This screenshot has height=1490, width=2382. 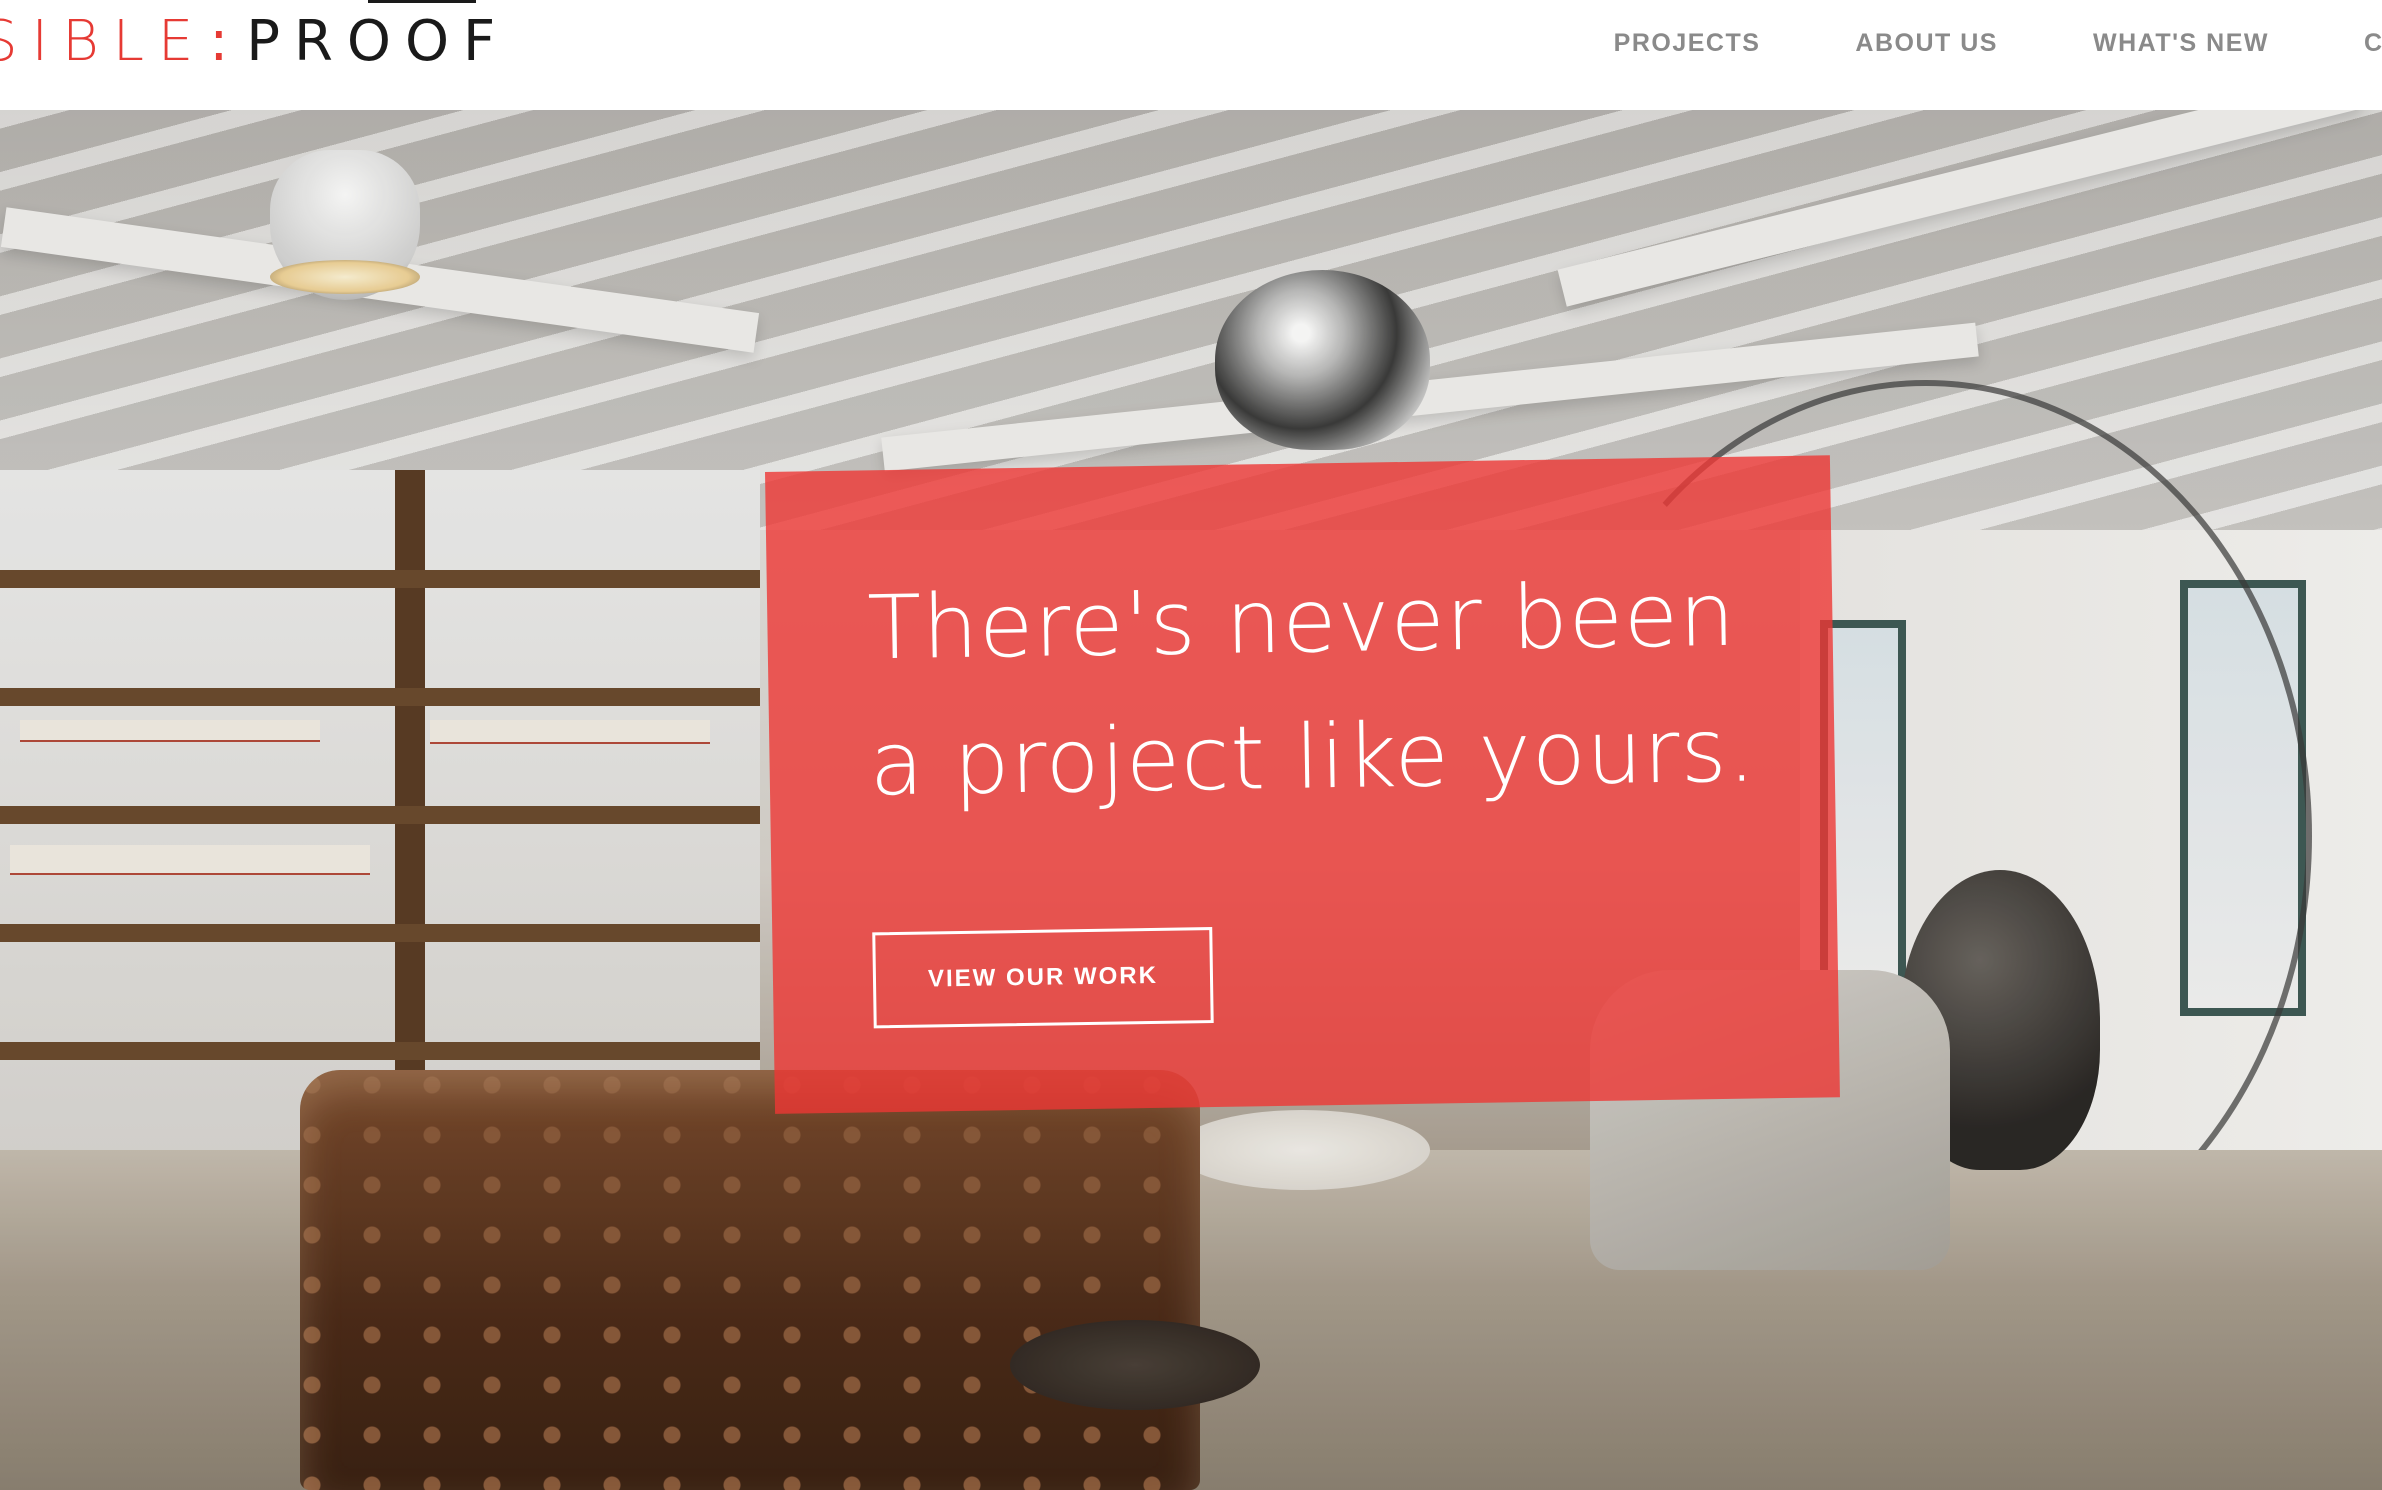 I want to click on logo-text-dark: PROOF, so click(x=378, y=37).